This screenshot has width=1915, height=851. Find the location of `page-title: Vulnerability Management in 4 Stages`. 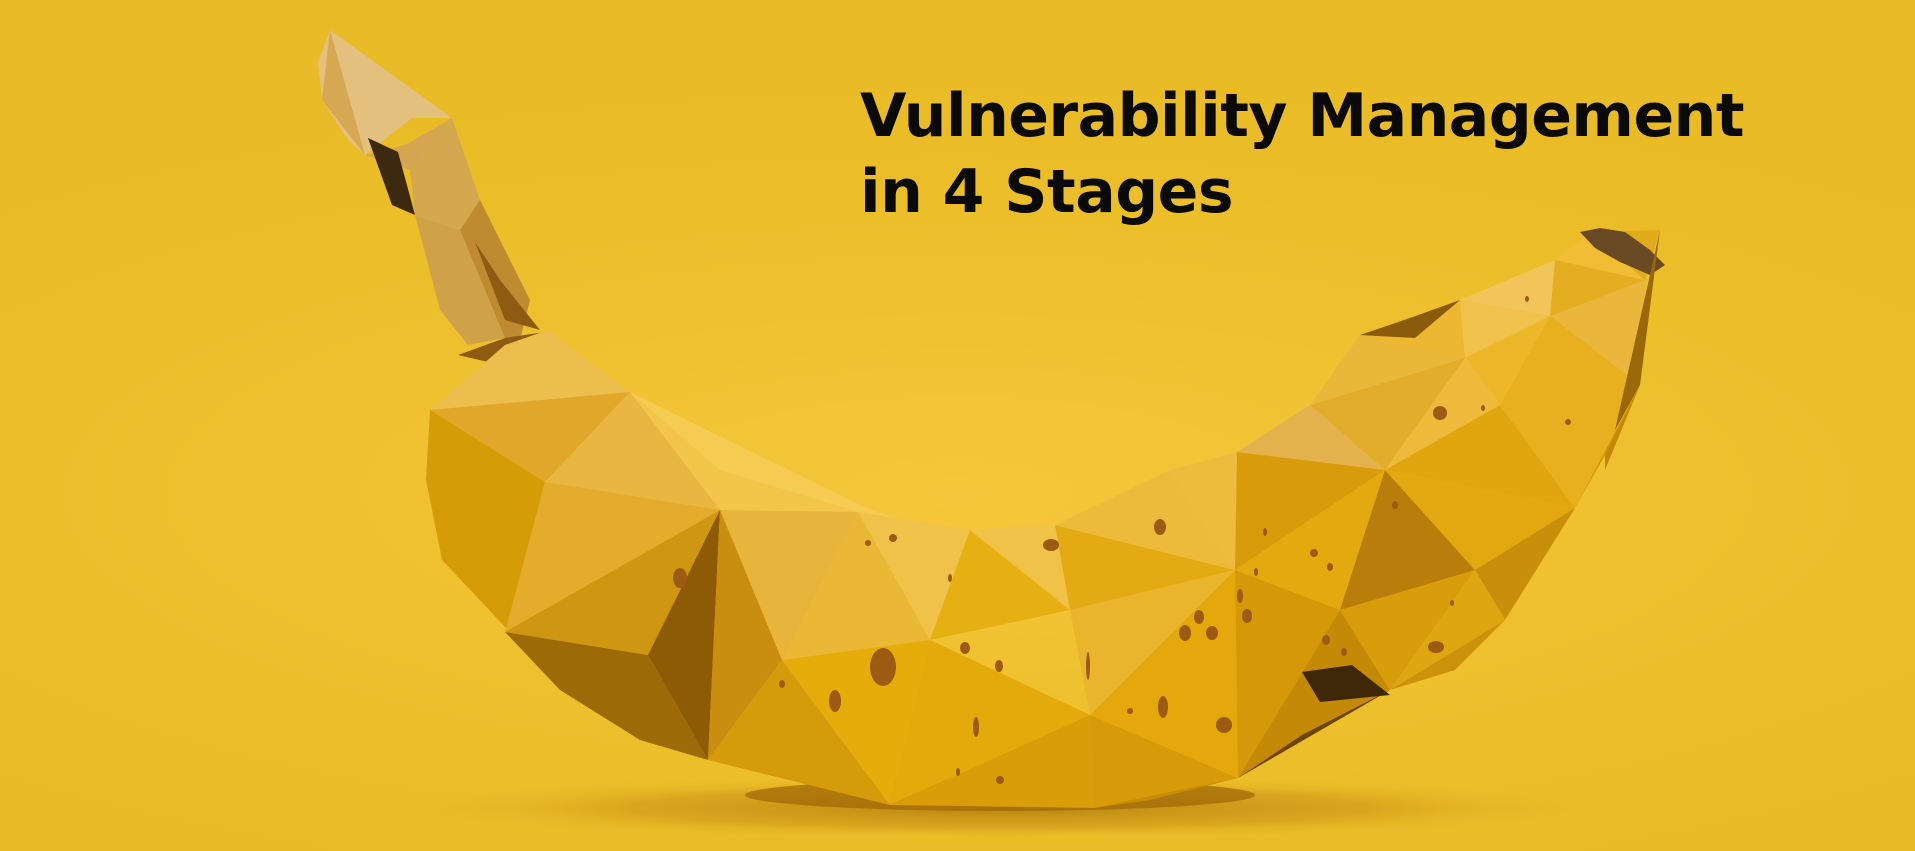

page-title: Vulnerability Management in 4 Stages is located at coordinates (1360, 154).